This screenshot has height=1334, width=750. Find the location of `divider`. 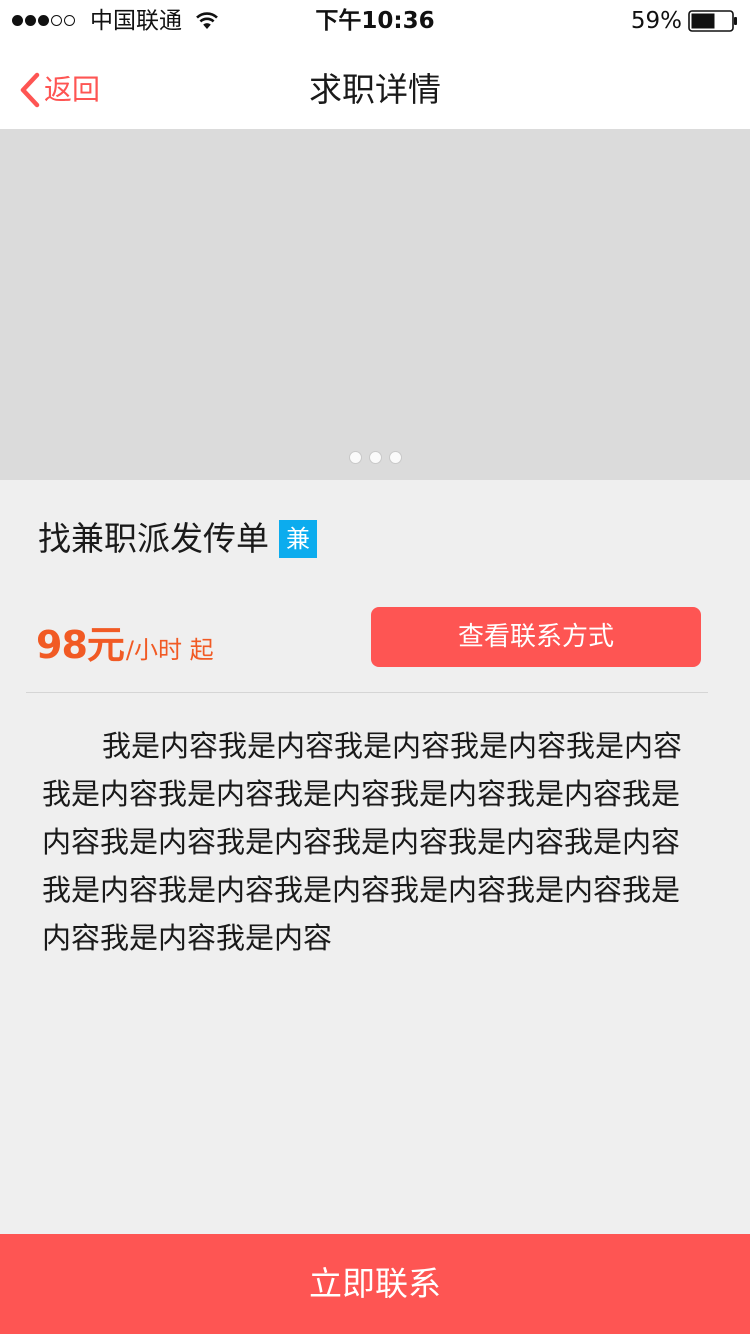

divider is located at coordinates (367, 692).